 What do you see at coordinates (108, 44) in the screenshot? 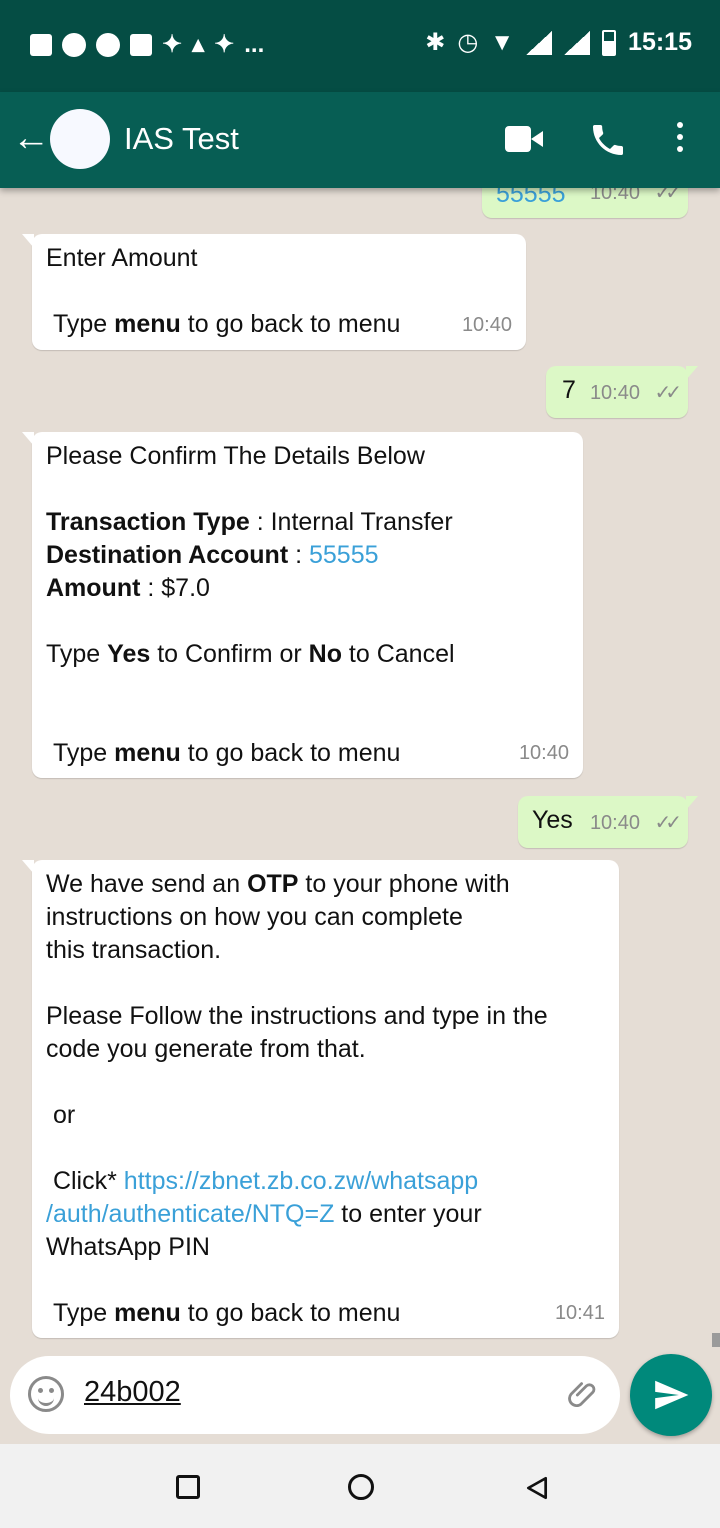
I see `circle-icon` at bounding box center [108, 44].